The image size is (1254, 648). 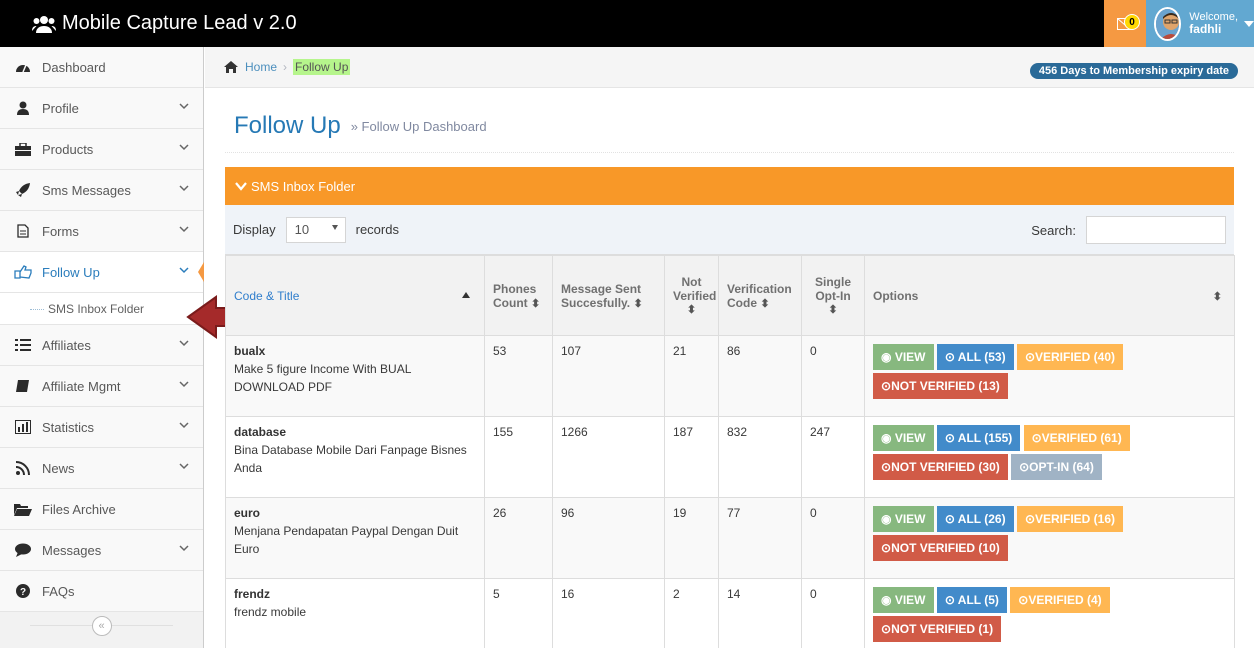 I want to click on avatar, so click(x=1168, y=23).